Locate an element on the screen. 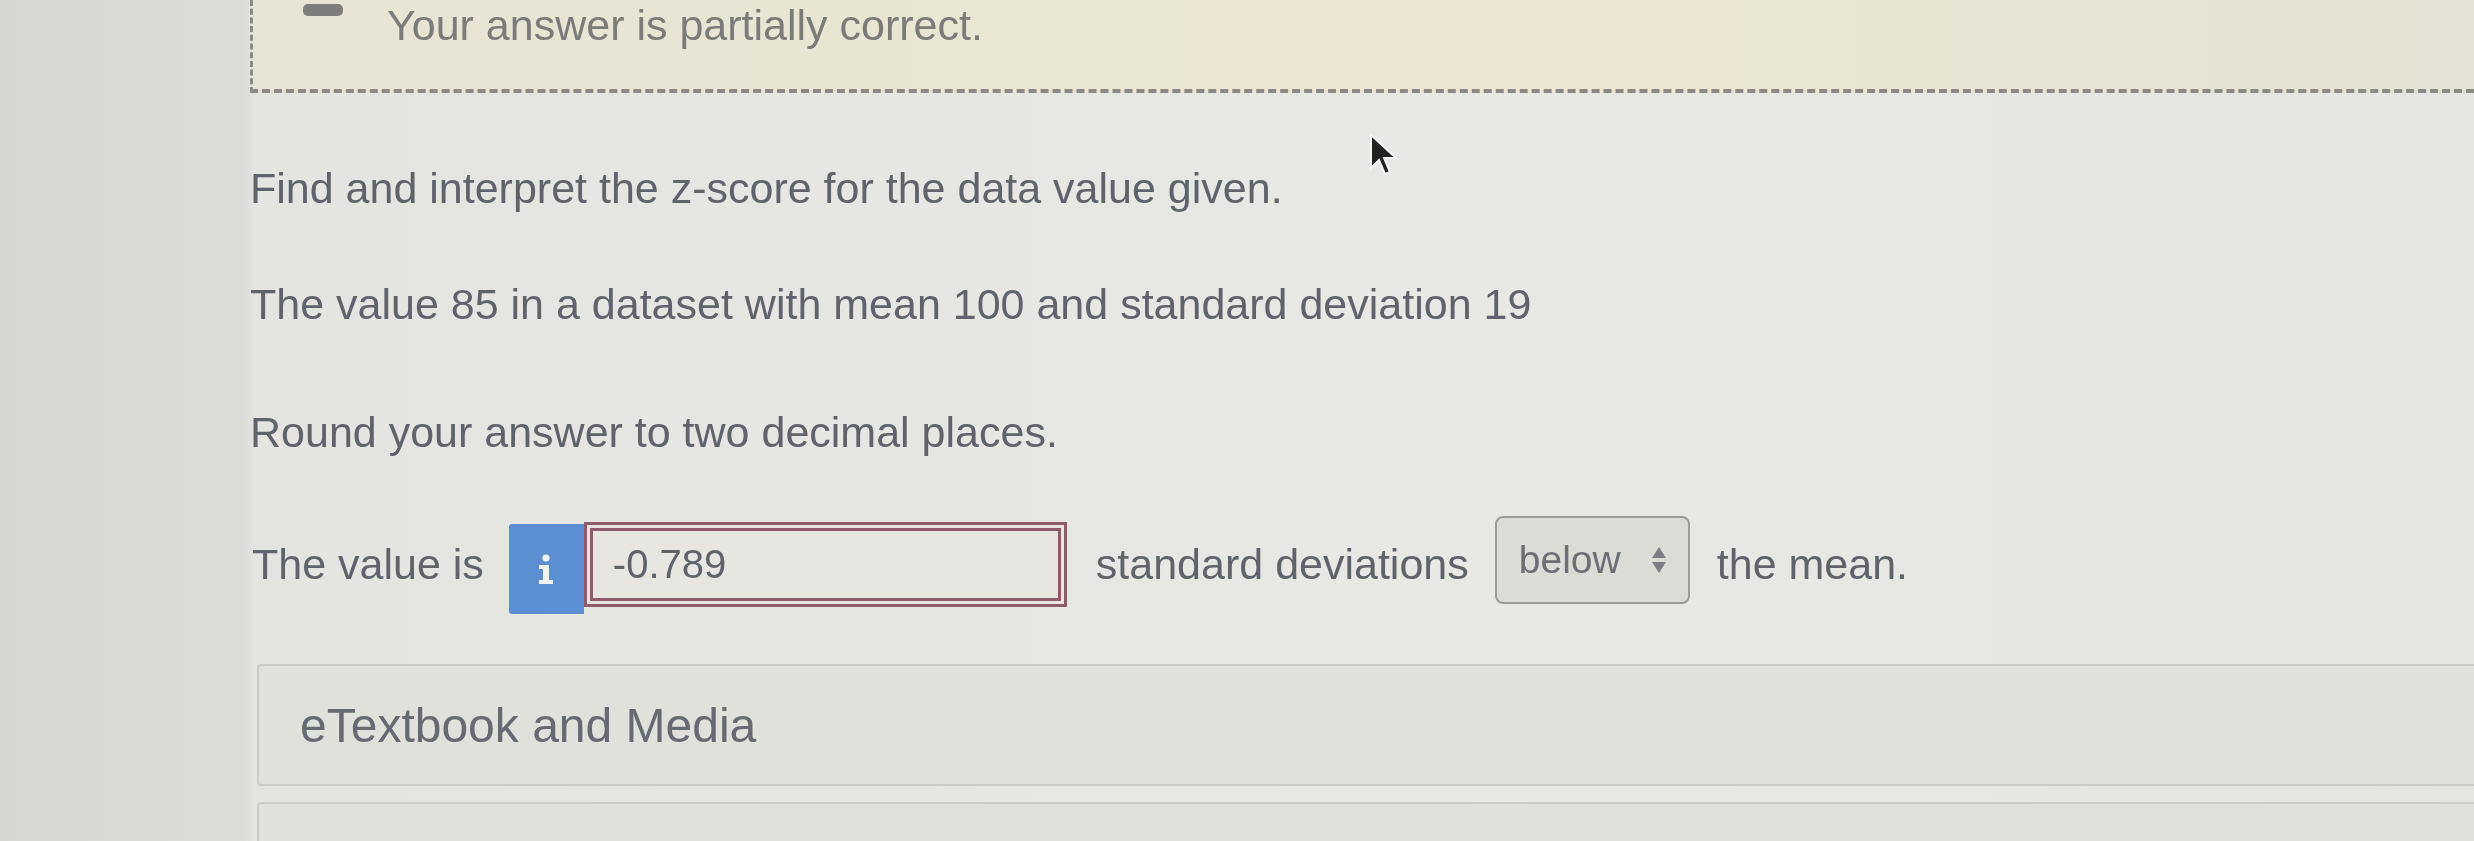  answer-field: -0.789 is located at coordinates (825, 564).